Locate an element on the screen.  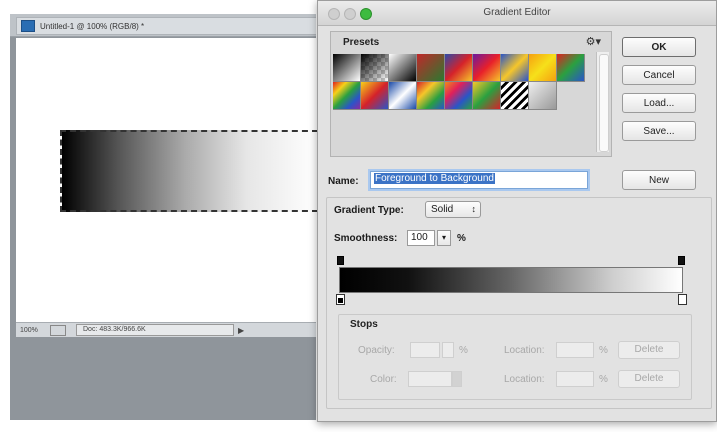
opacity-location-percent: % is located at coordinates (603, 350).